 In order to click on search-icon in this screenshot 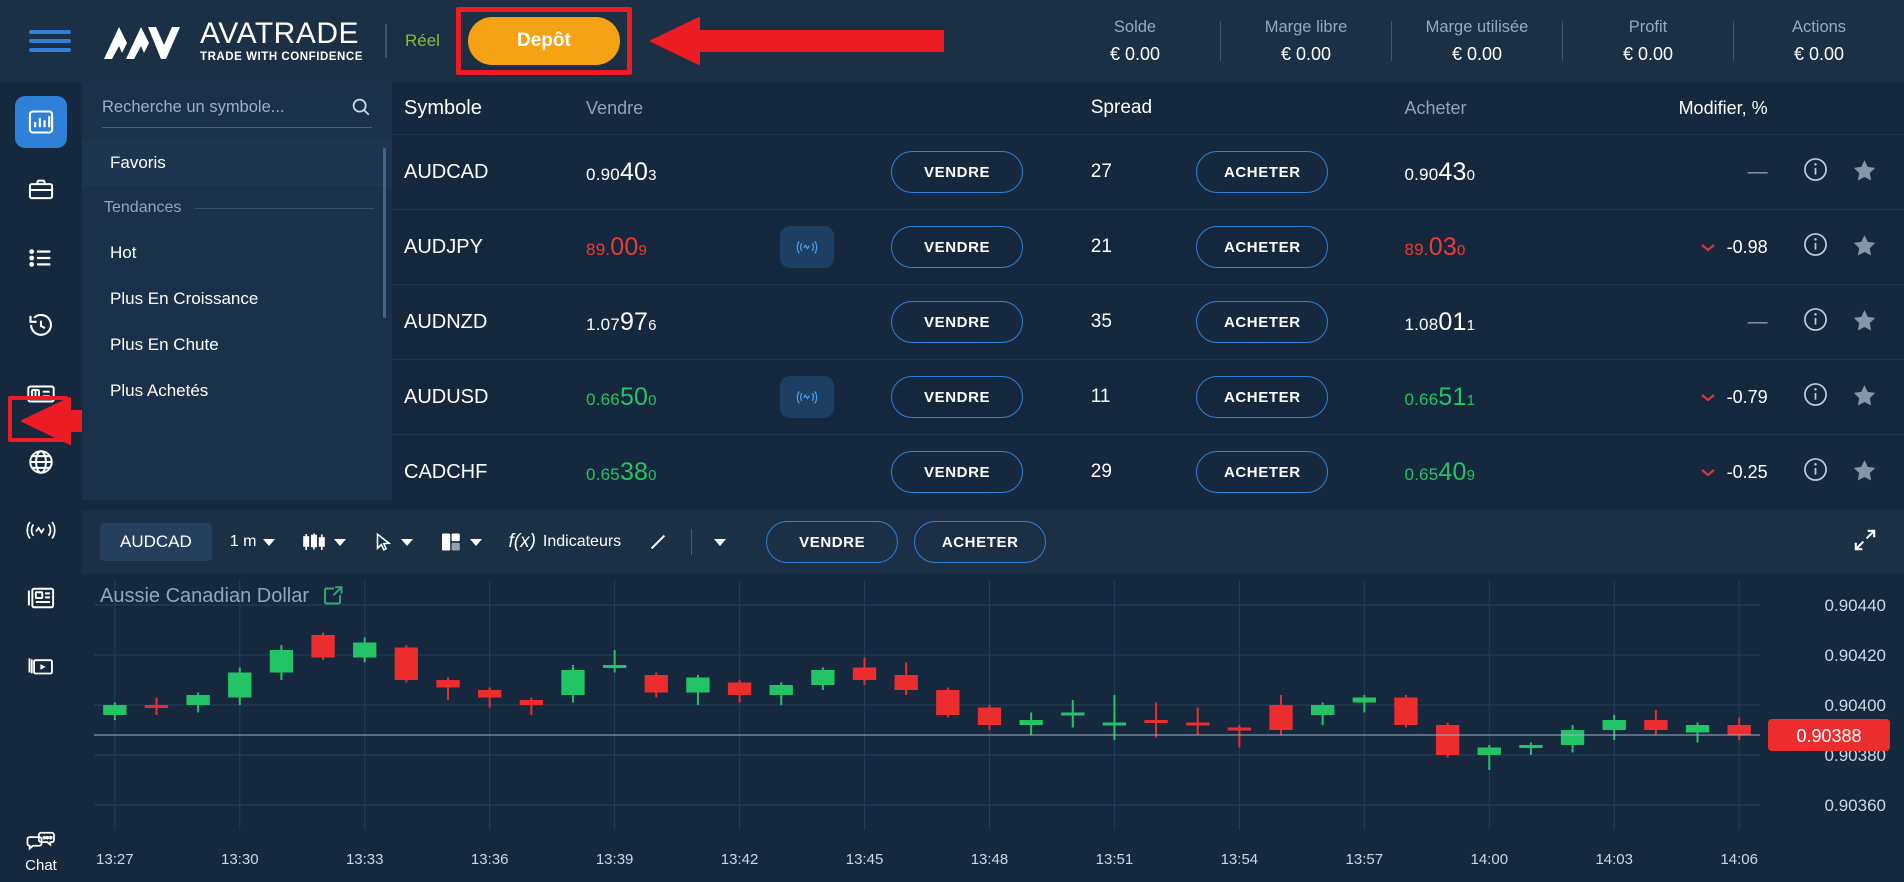, I will do `click(361, 107)`.